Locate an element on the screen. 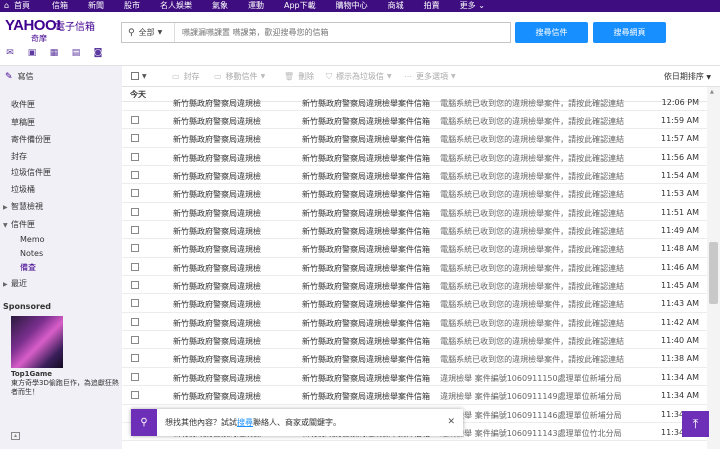 This screenshot has width=720, height=449. shield-icon: ⛉ is located at coordinates (329, 76).